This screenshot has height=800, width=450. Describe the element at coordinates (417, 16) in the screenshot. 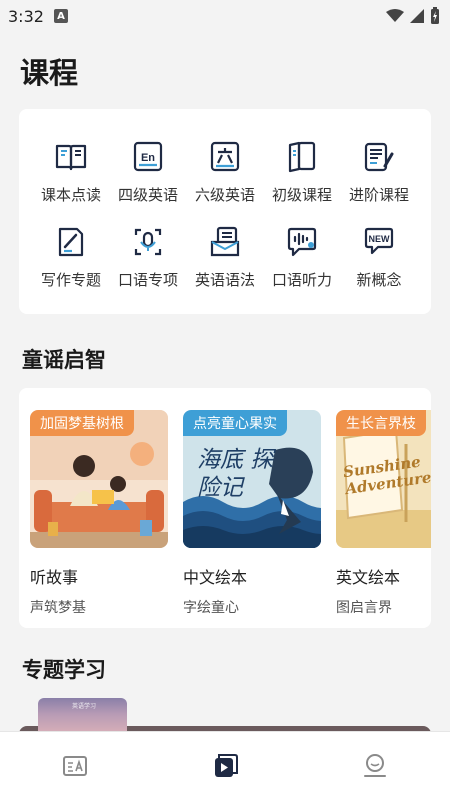

I see `signal-icon` at that location.